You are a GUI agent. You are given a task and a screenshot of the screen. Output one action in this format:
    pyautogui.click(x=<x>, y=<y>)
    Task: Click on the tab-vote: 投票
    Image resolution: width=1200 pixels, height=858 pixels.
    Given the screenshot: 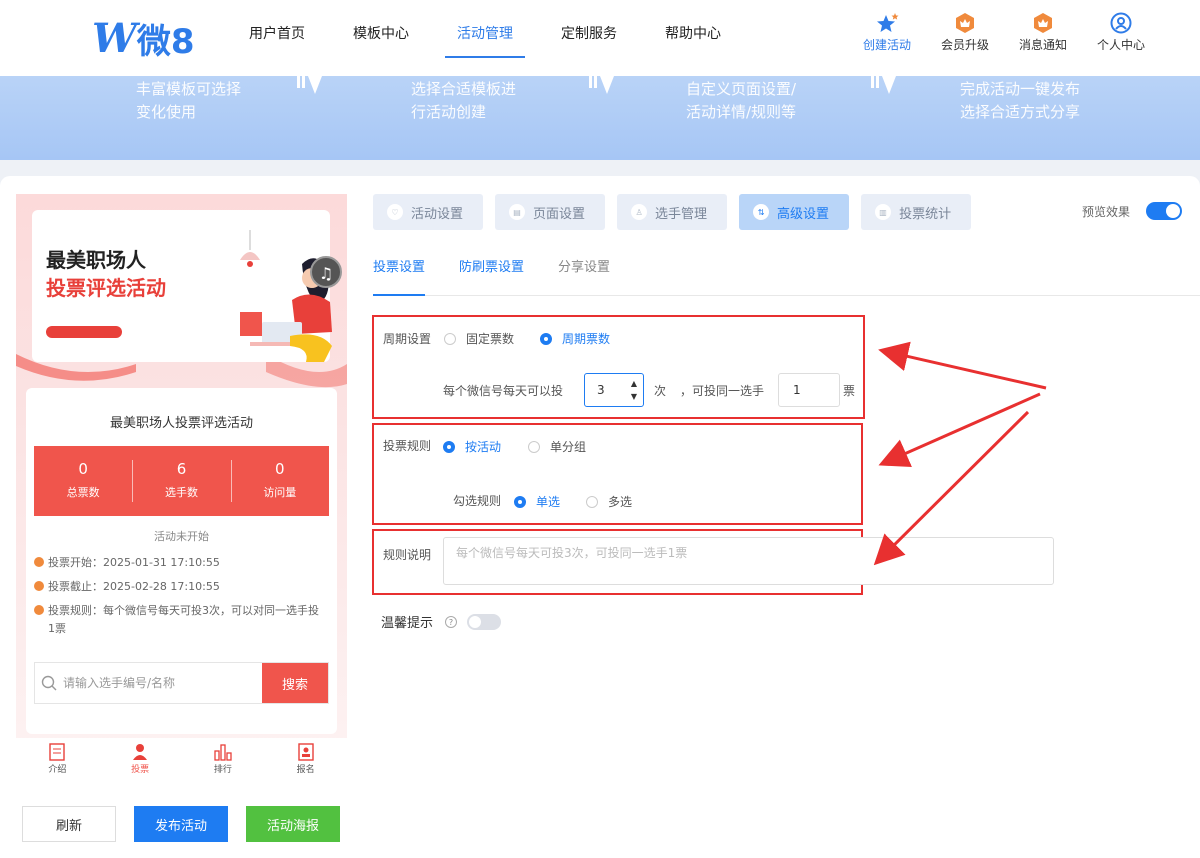 What is the action you would take?
    pyautogui.click(x=140, y=761)
    